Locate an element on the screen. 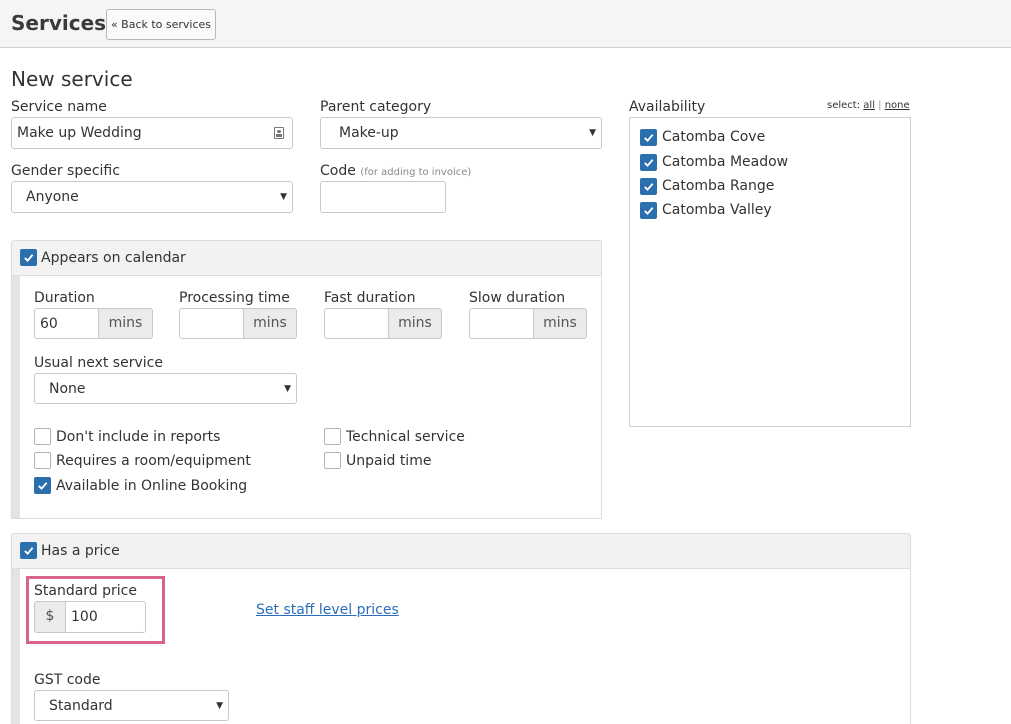  online-booking-checkbox is located at coordinates (42, 485).